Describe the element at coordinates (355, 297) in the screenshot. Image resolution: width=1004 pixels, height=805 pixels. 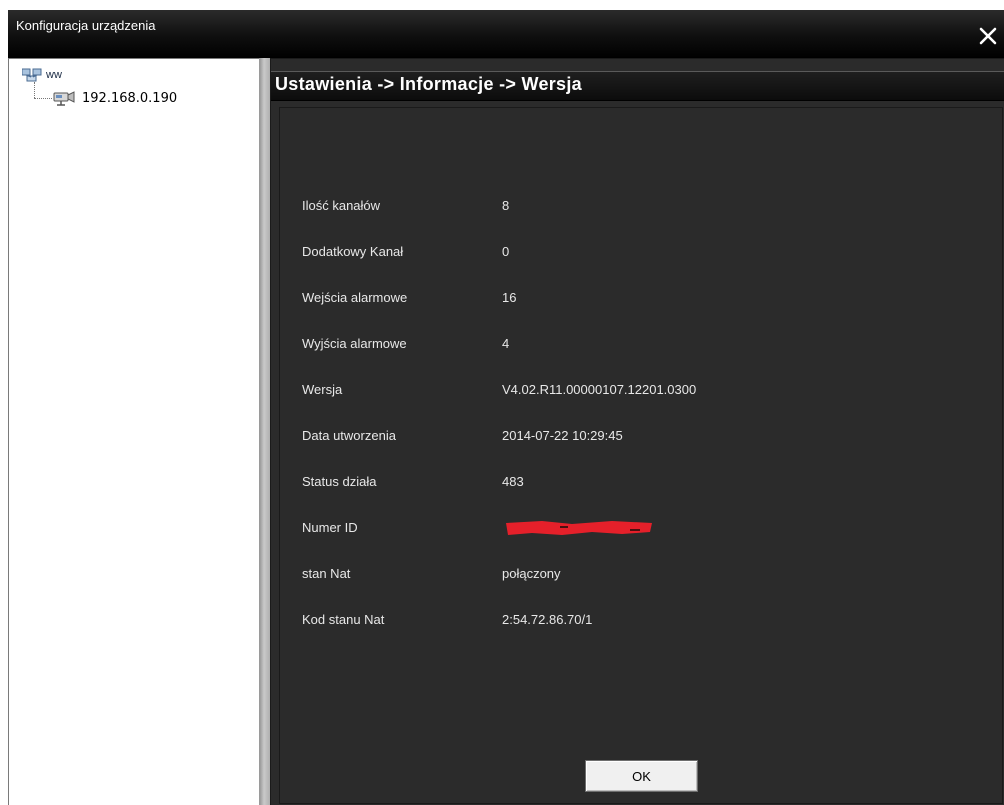
I see `info-label: Wejścia alarmowe` at that location.